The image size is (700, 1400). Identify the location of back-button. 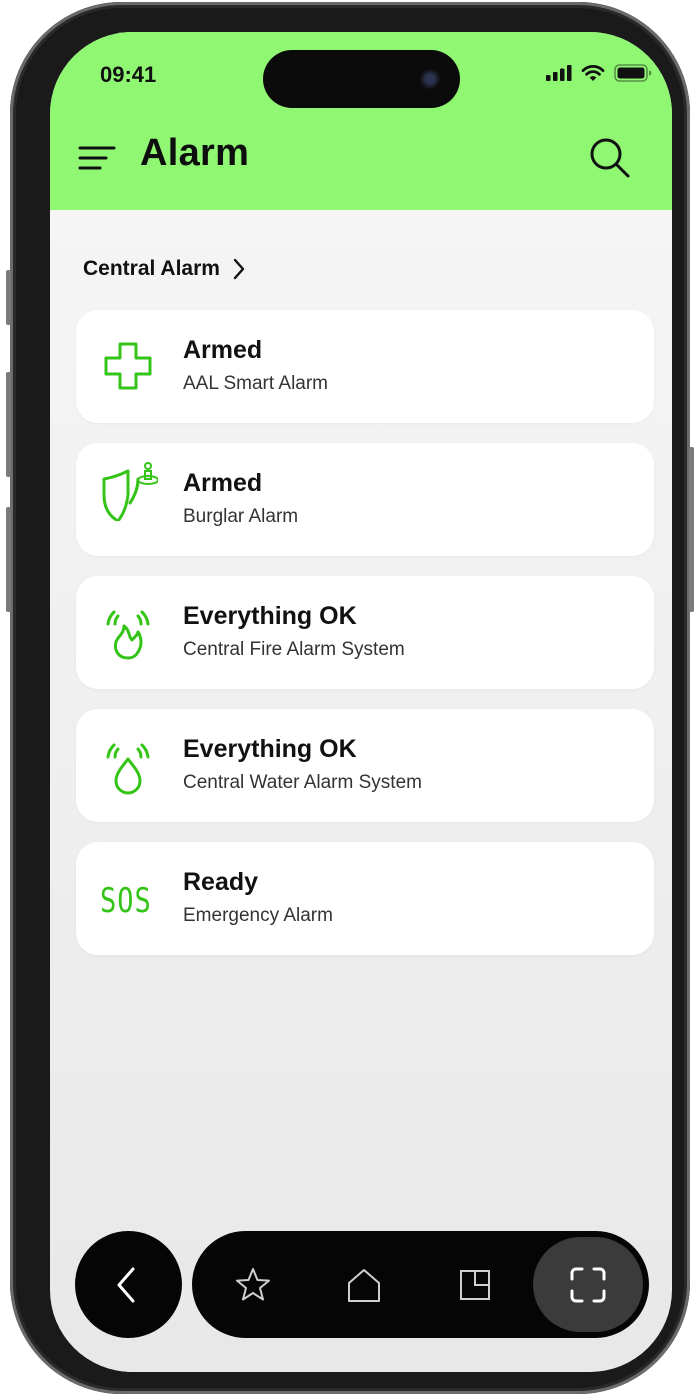
(128, 1284).